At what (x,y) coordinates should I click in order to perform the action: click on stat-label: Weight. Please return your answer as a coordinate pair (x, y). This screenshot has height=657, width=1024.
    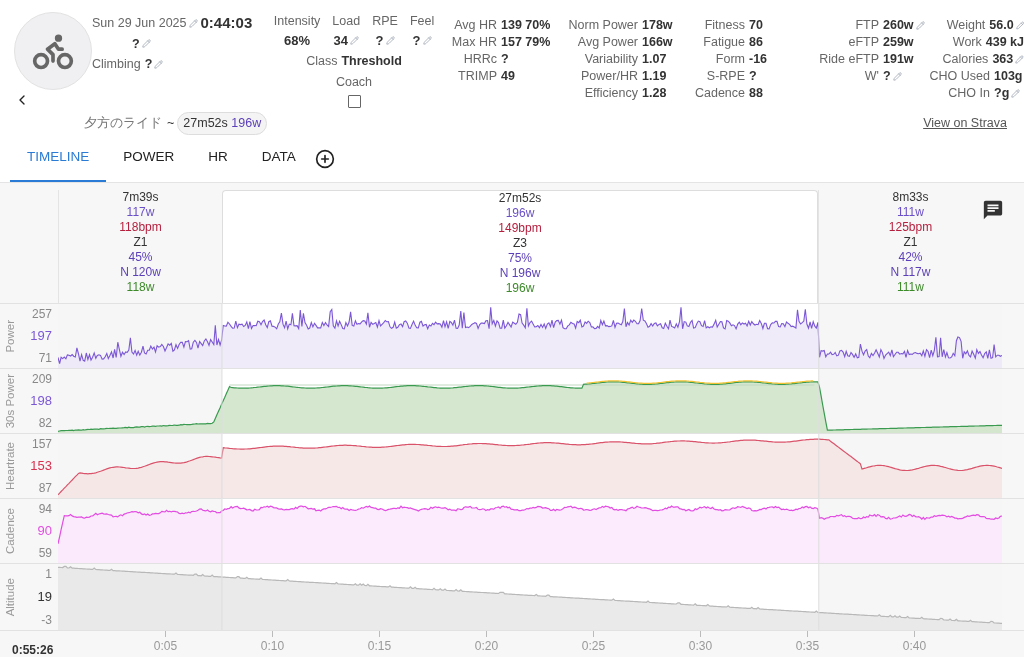
    Looking at the image, I should click on (965, 26).